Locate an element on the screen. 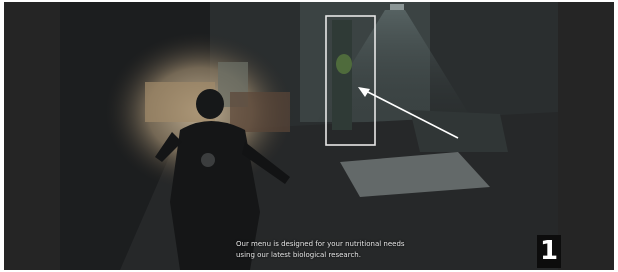  ceiling-lamp is located at coordinates (397, 7).